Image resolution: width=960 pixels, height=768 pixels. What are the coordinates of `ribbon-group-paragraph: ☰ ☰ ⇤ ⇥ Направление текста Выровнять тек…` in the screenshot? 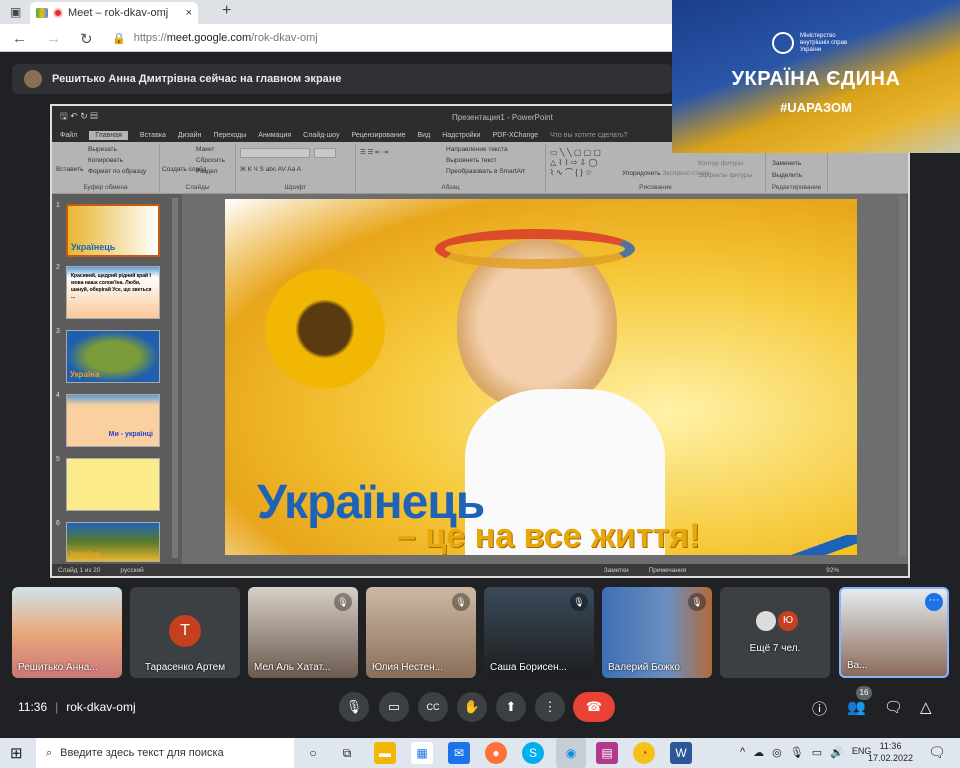 It's located at (451, 168).